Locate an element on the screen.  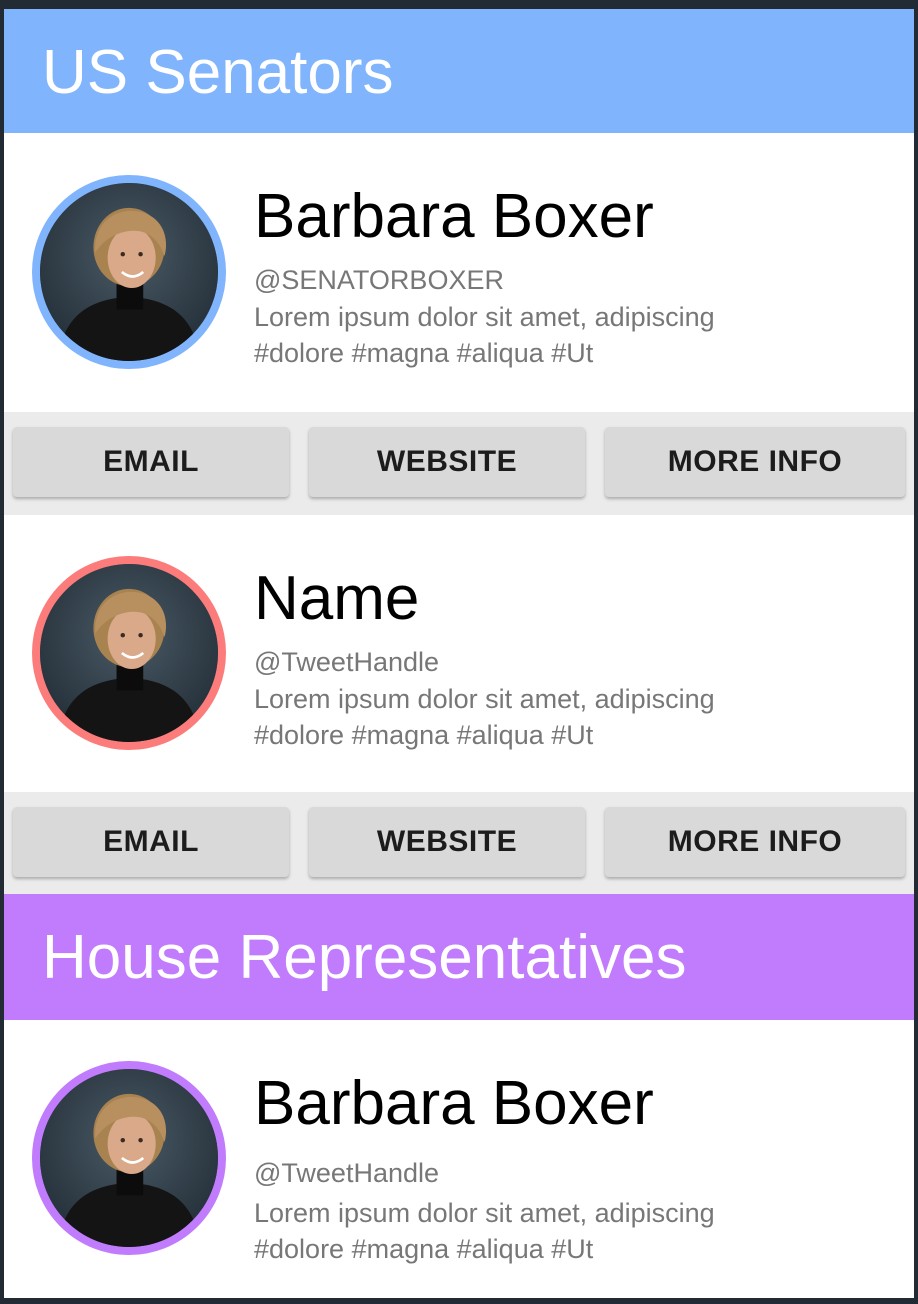
representative-avatar is located at coordinates (129, 1158).